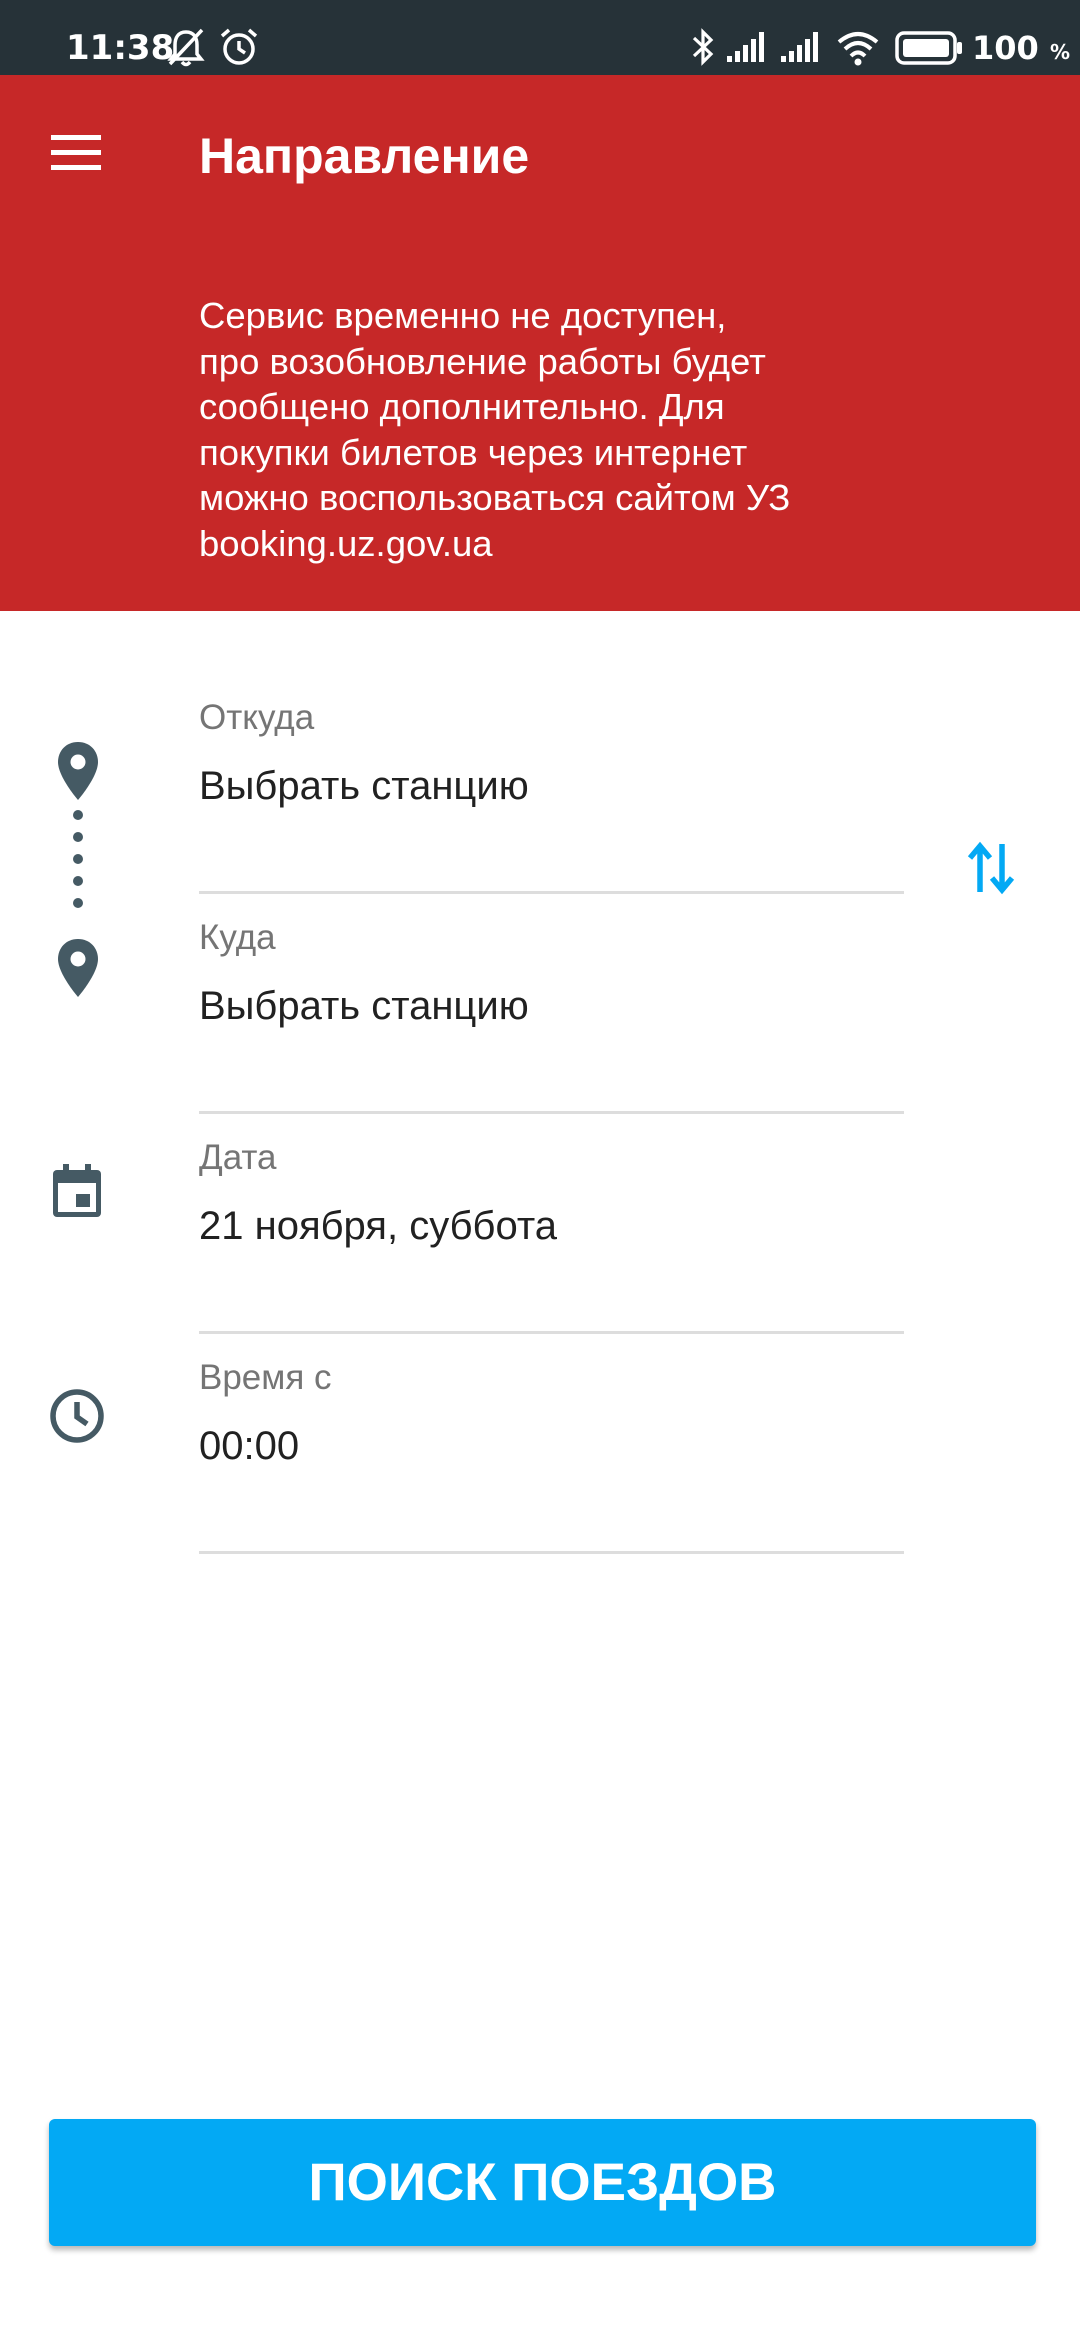 This screenshot has width=1080, height=2340. I want to click on swap-icon, so click(991, 868).